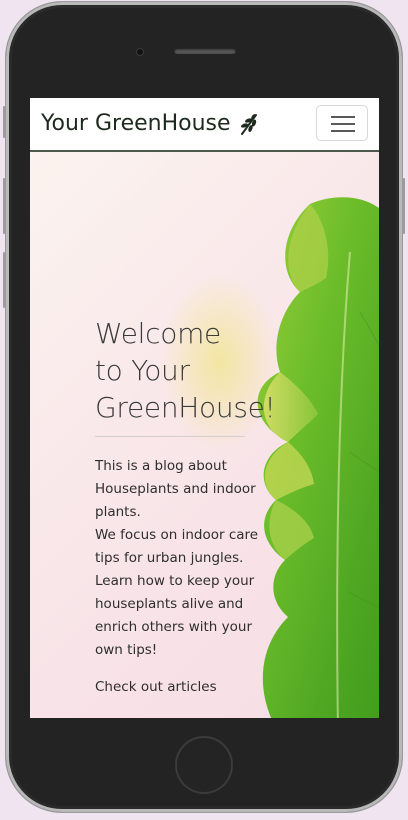  What do you see at coordinates (140, 52) in the screenshot?
I see `front-camera` at bounding box center [140, 52].